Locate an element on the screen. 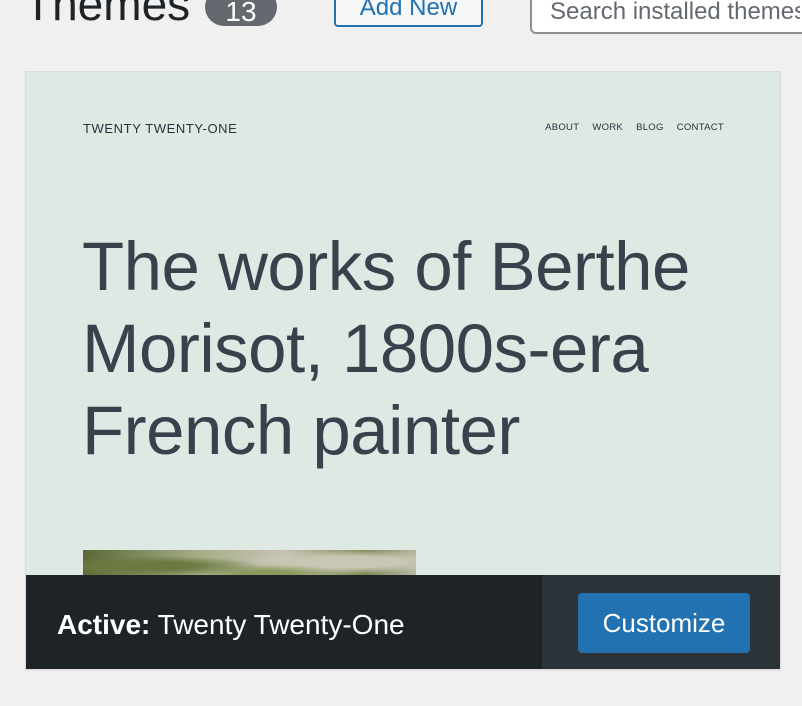 The height and width of the screenshot is (706, 802). active-prefix: Active: is located at coordinates (104, 624).